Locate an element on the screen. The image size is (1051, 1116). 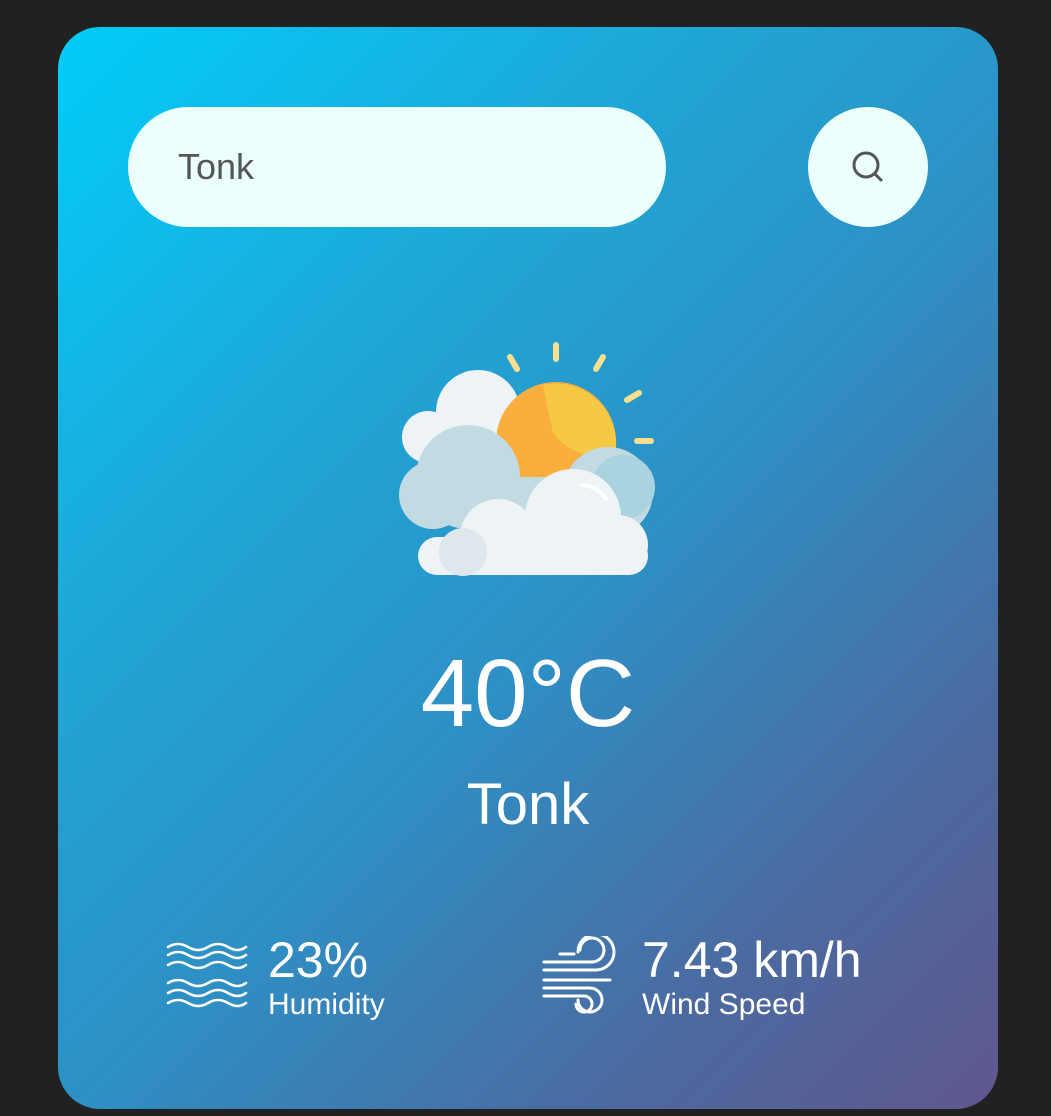
search-button is located at coordinates (868, 167).